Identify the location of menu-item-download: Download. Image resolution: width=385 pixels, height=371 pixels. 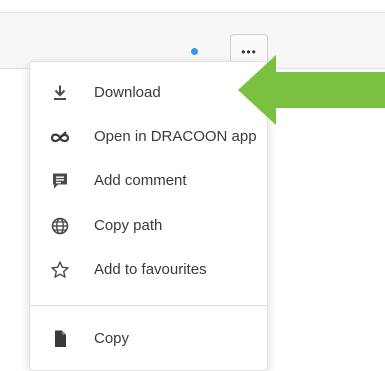
(148, 93).